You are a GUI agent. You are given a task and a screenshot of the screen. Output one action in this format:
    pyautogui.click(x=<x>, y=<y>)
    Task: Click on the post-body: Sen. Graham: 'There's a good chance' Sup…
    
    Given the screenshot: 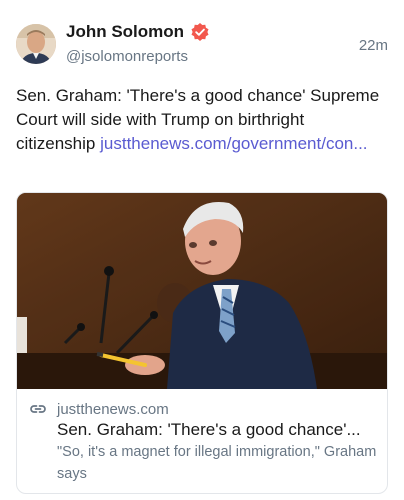 What is the action you would take?
    pyautogui.click(x=202, y=120)
    